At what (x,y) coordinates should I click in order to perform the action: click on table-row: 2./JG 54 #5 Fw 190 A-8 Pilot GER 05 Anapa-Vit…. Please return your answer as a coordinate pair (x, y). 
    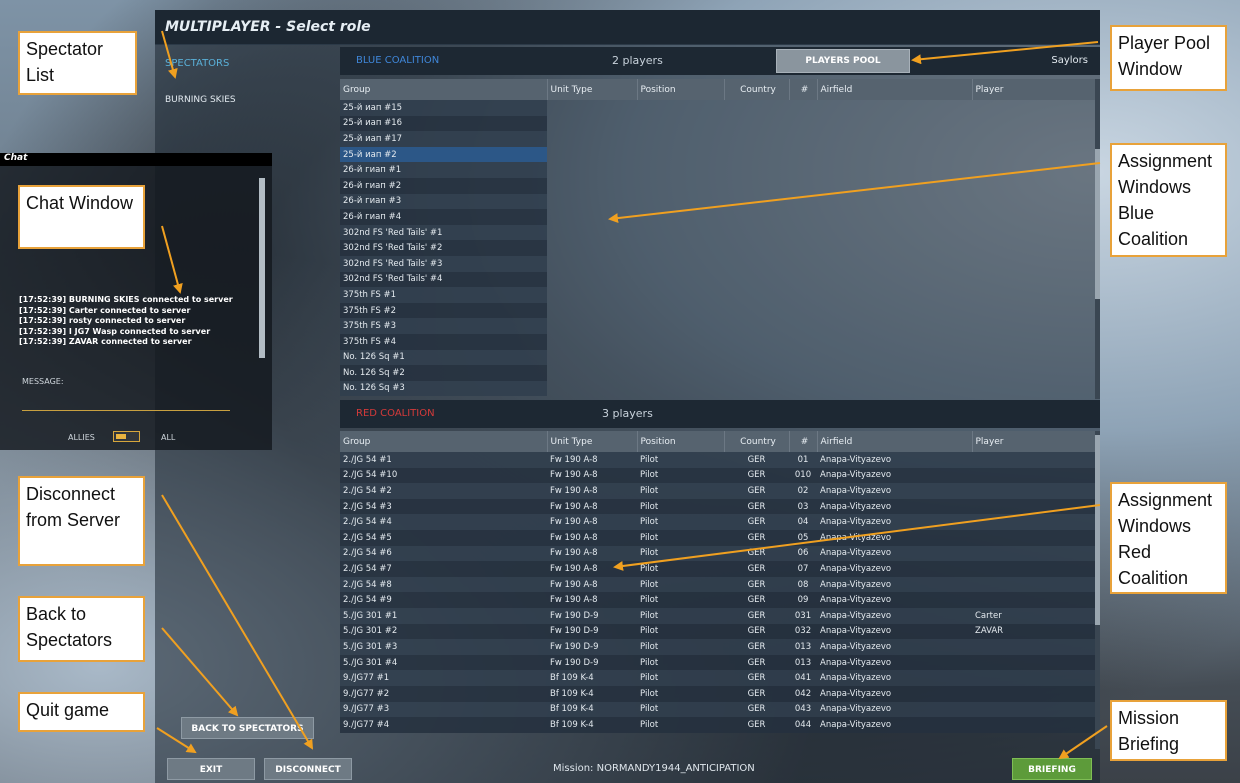
    Looking at the image, I should click on (717, 537).